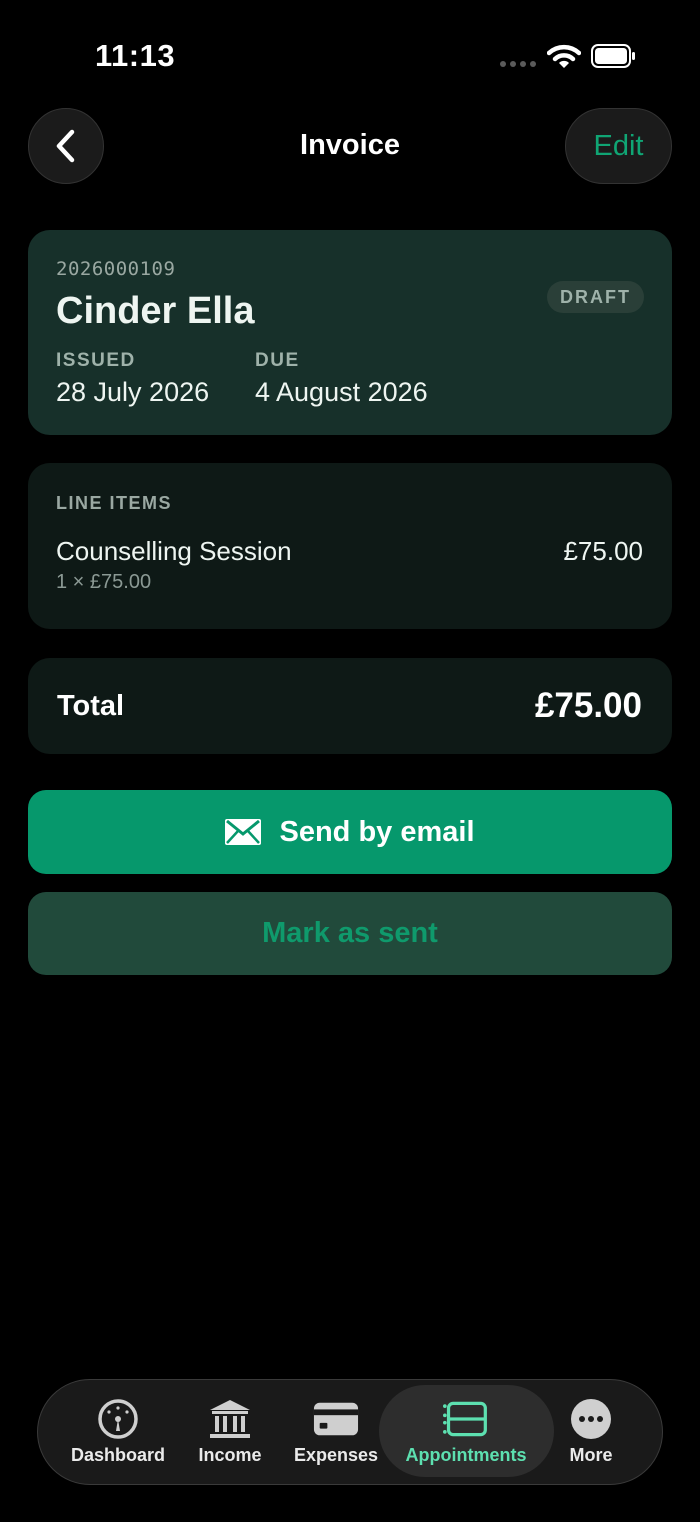 The image size is (700, 1522). I want to click on tab-more: More, so click(591, 1431).